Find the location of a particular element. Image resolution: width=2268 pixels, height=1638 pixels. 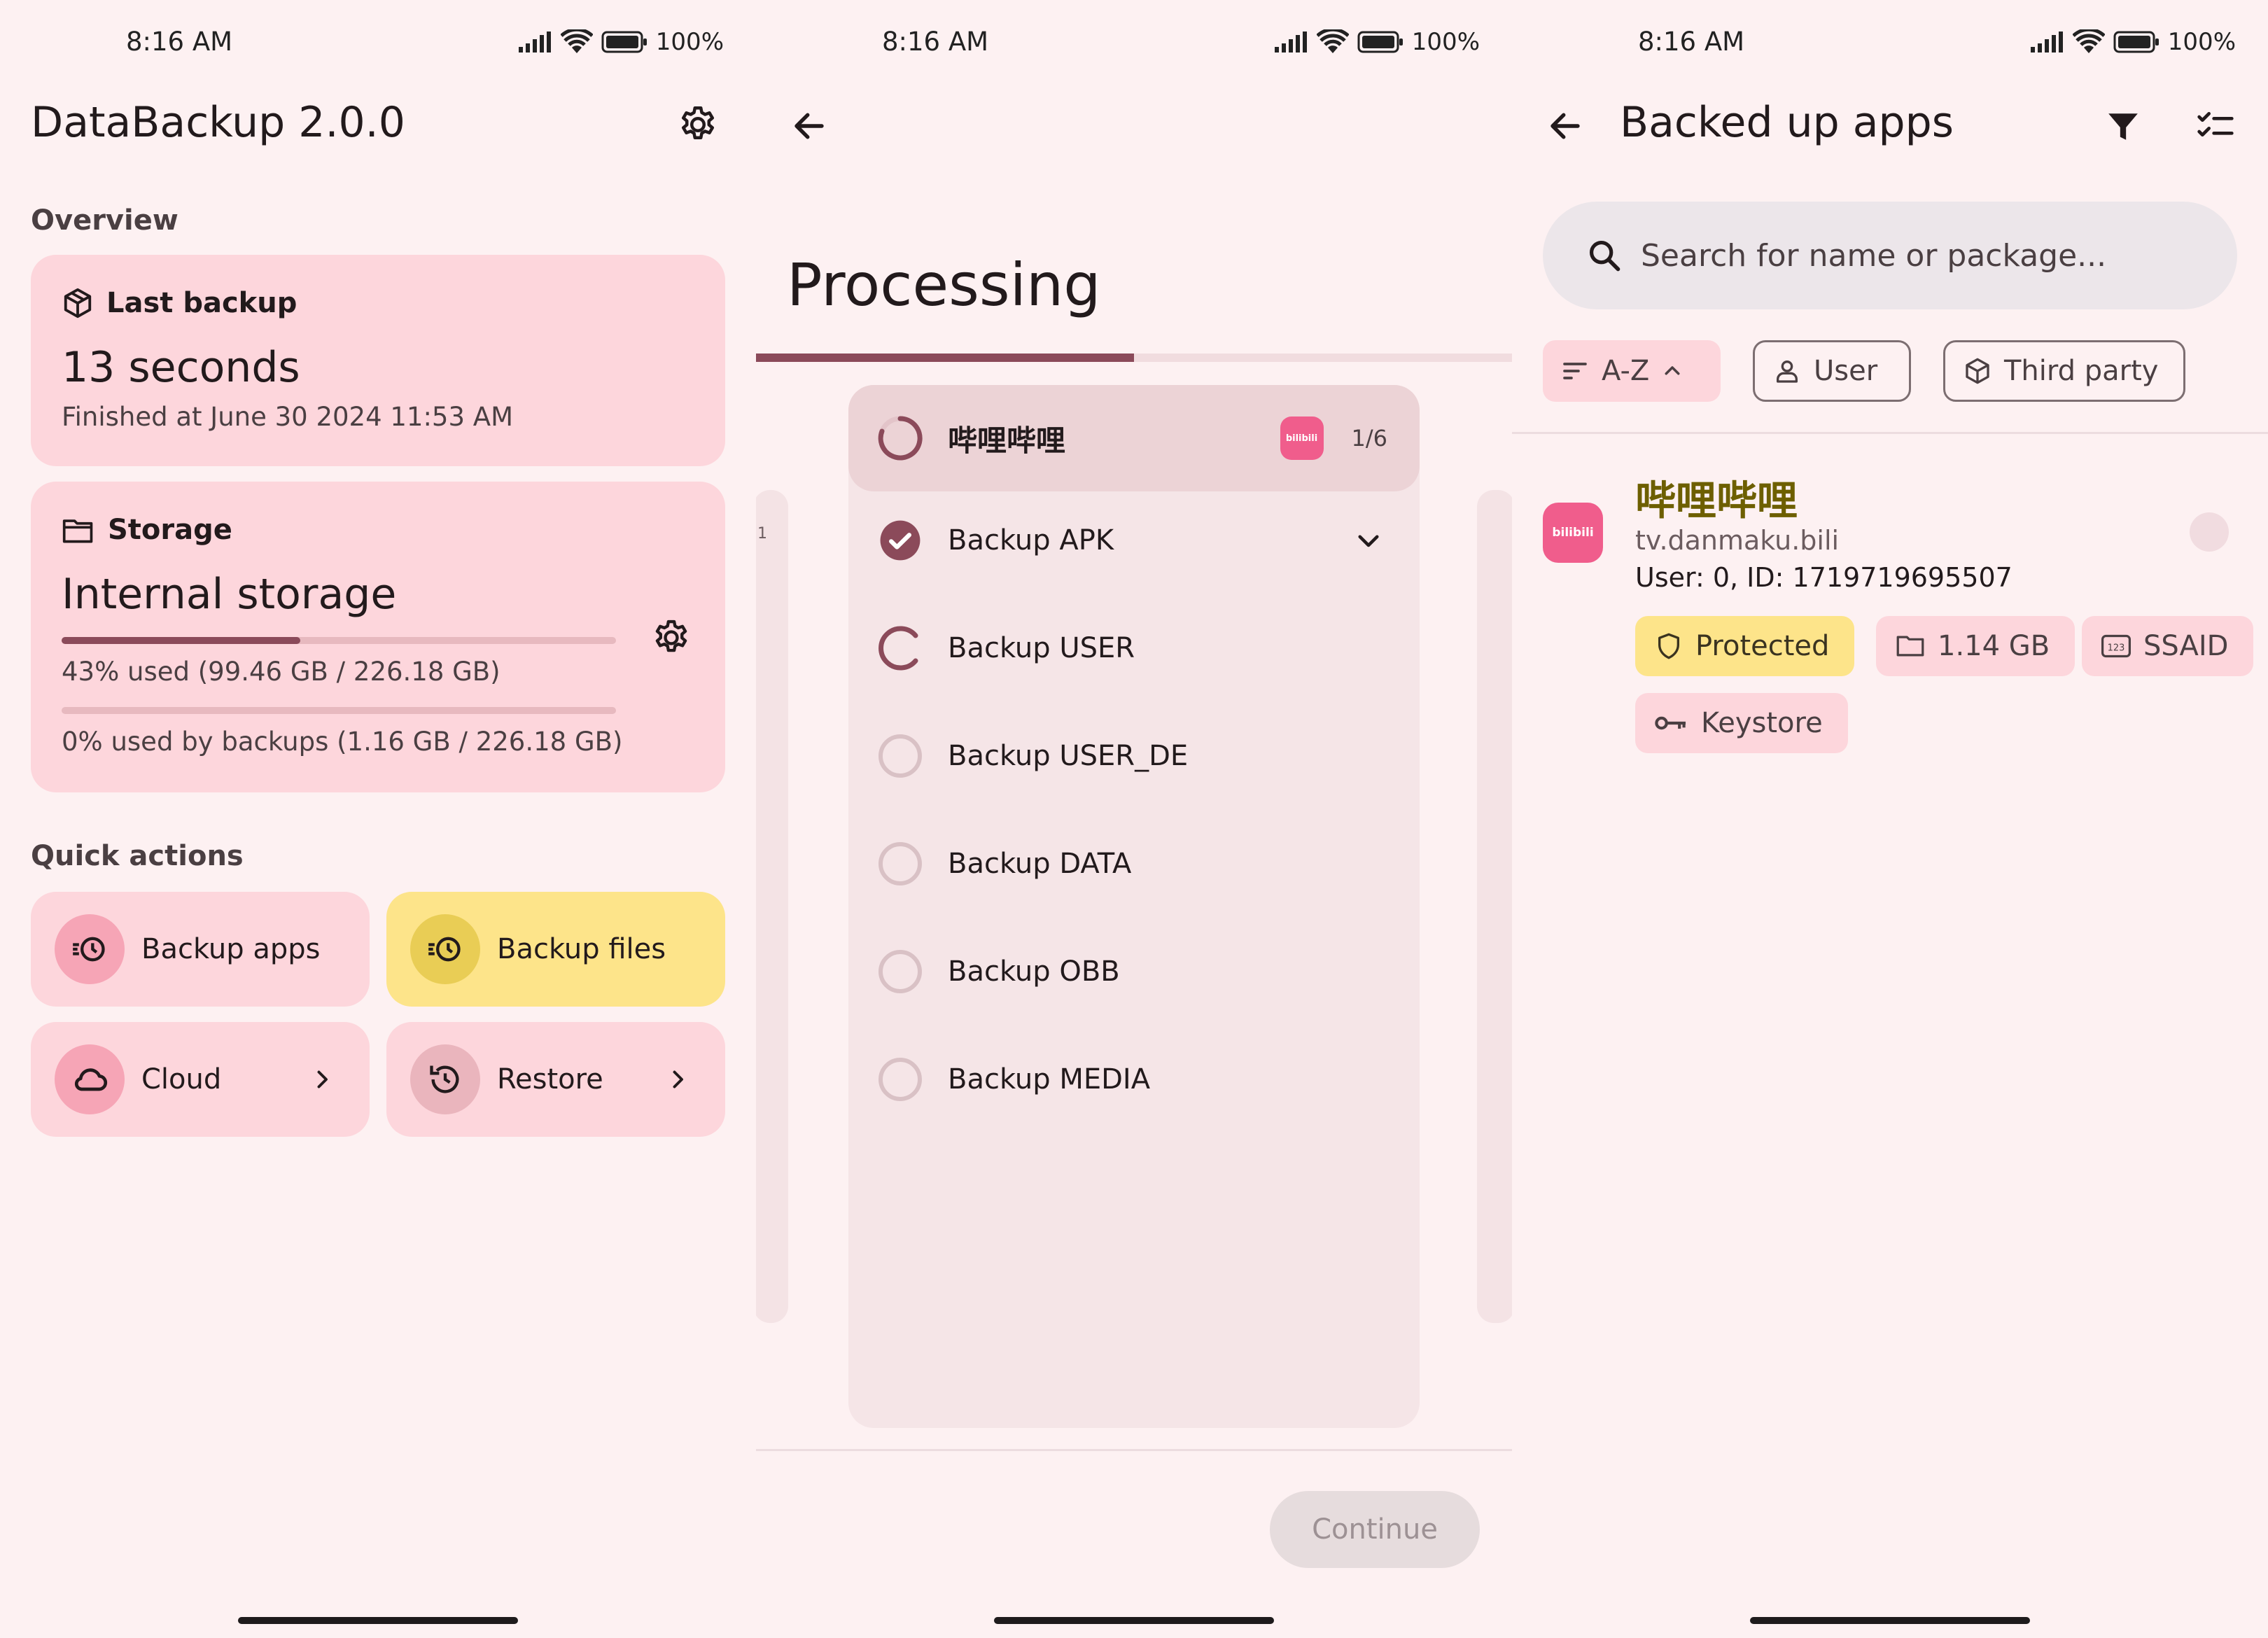

app-select-radio is located at coordinates (2209, 532).